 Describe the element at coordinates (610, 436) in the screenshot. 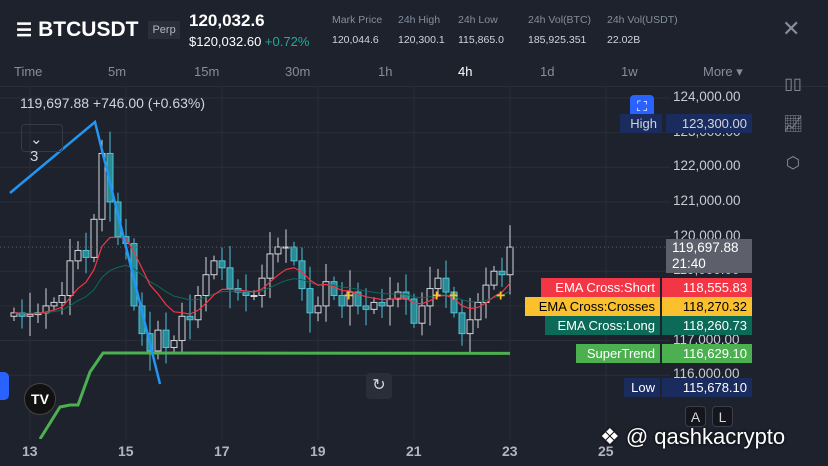

I see `binance-logo-icon: ❖` at that location.